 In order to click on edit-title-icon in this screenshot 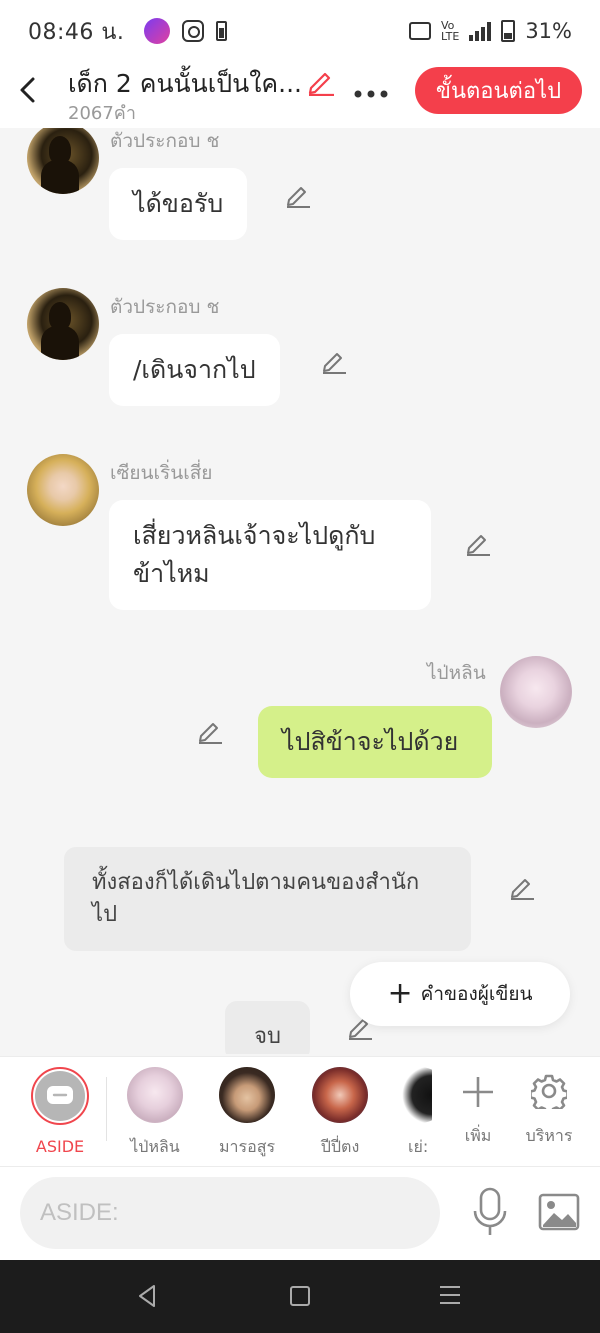, I will do `click(321, 81)`.